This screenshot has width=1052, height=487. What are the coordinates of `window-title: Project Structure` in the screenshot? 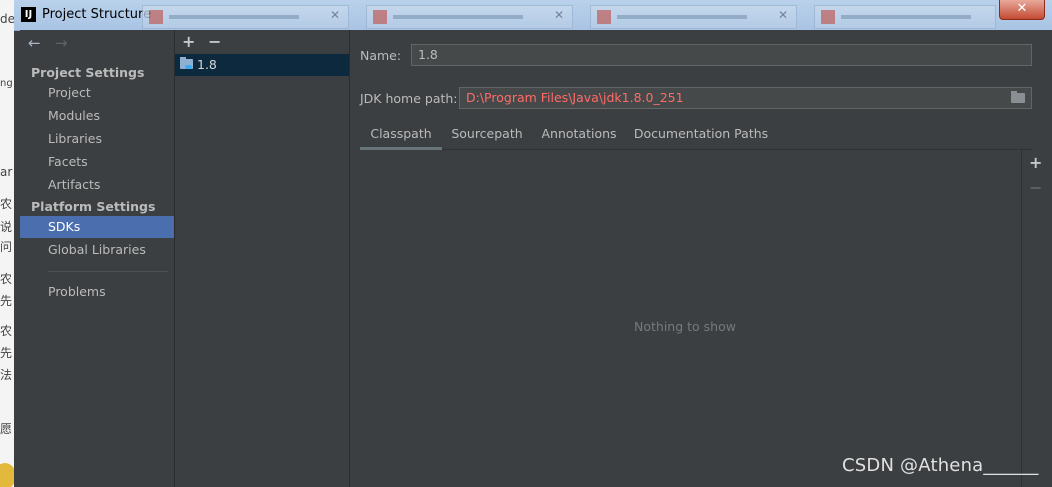 It's located at (97, 14).